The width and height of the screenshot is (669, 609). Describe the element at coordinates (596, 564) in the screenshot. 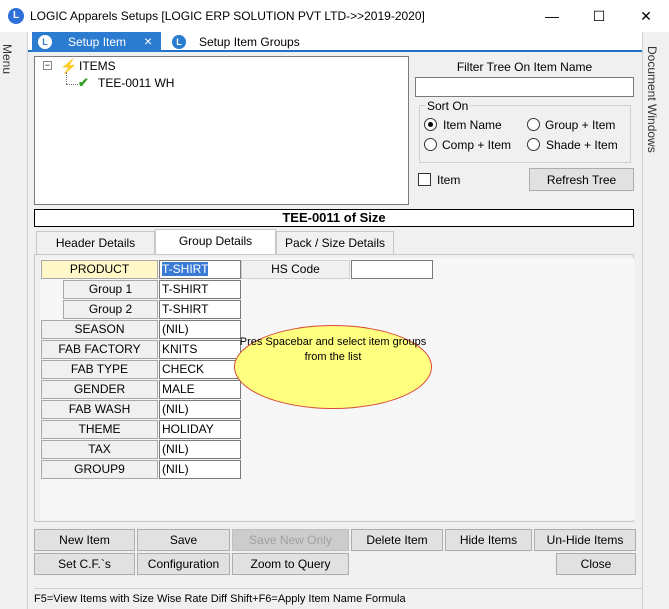

I see `close-button: Close` at that location.